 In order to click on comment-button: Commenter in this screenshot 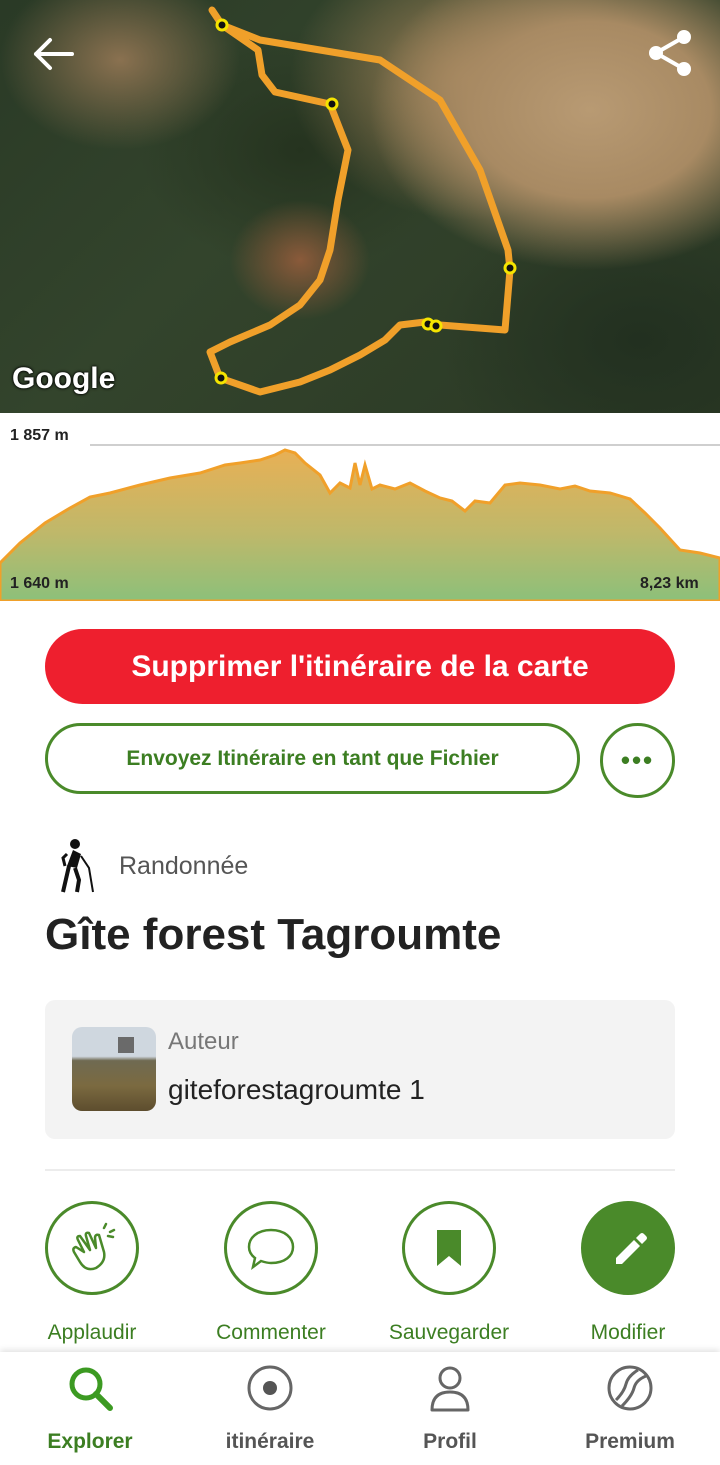, I will do `click(271, 1273)`.